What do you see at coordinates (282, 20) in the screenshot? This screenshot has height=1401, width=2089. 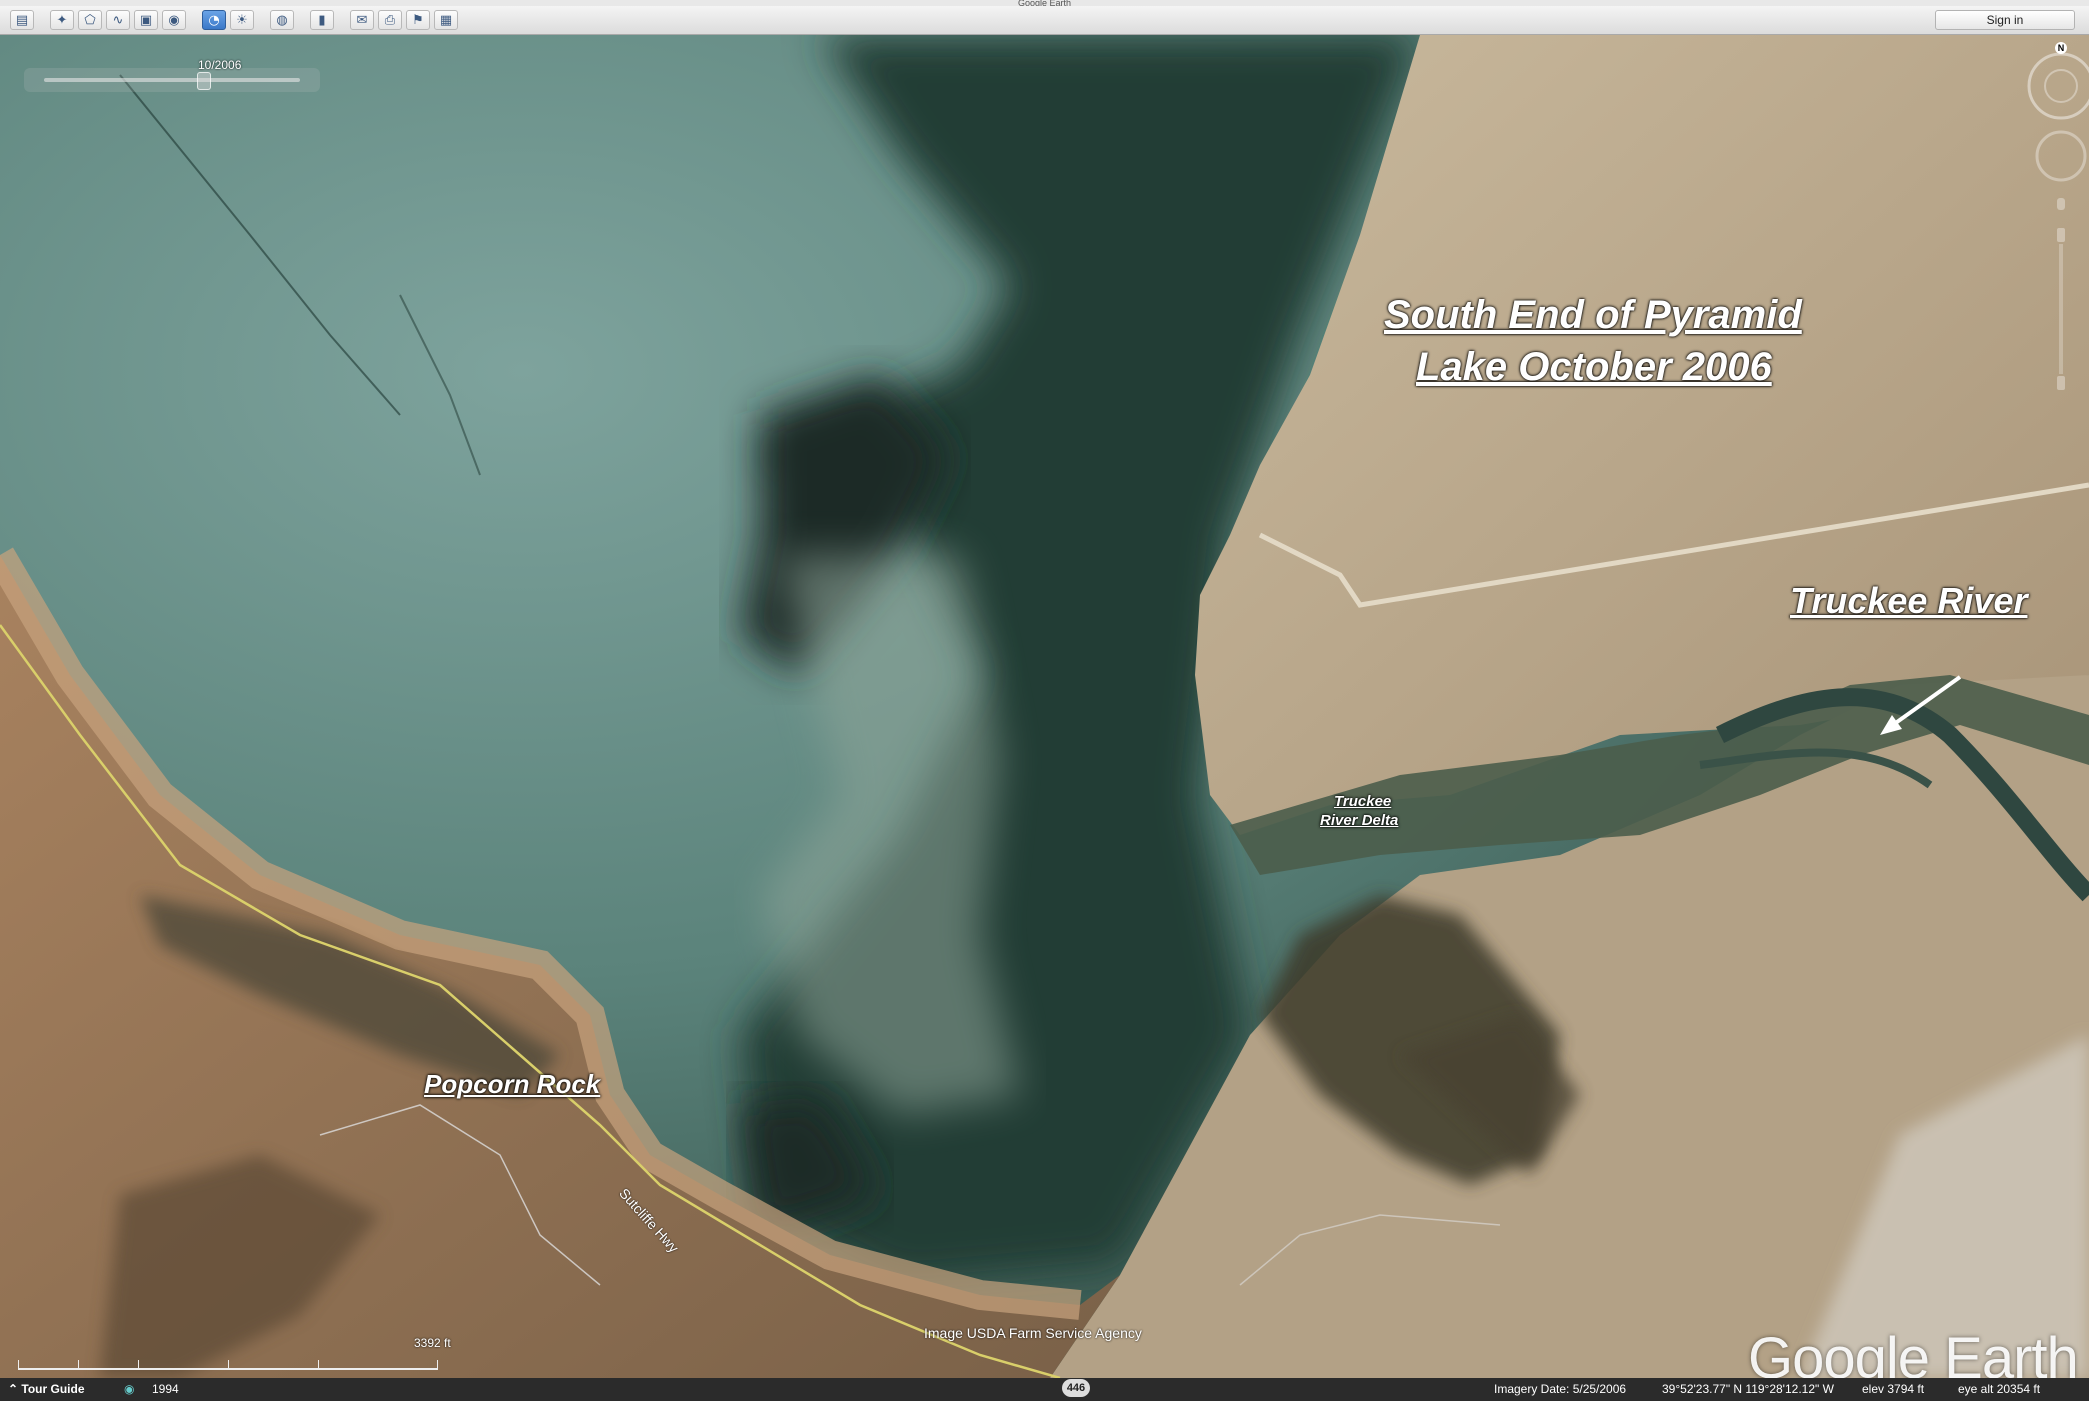 I see `planets-icon: ◍` at bounding box center [282, 20].